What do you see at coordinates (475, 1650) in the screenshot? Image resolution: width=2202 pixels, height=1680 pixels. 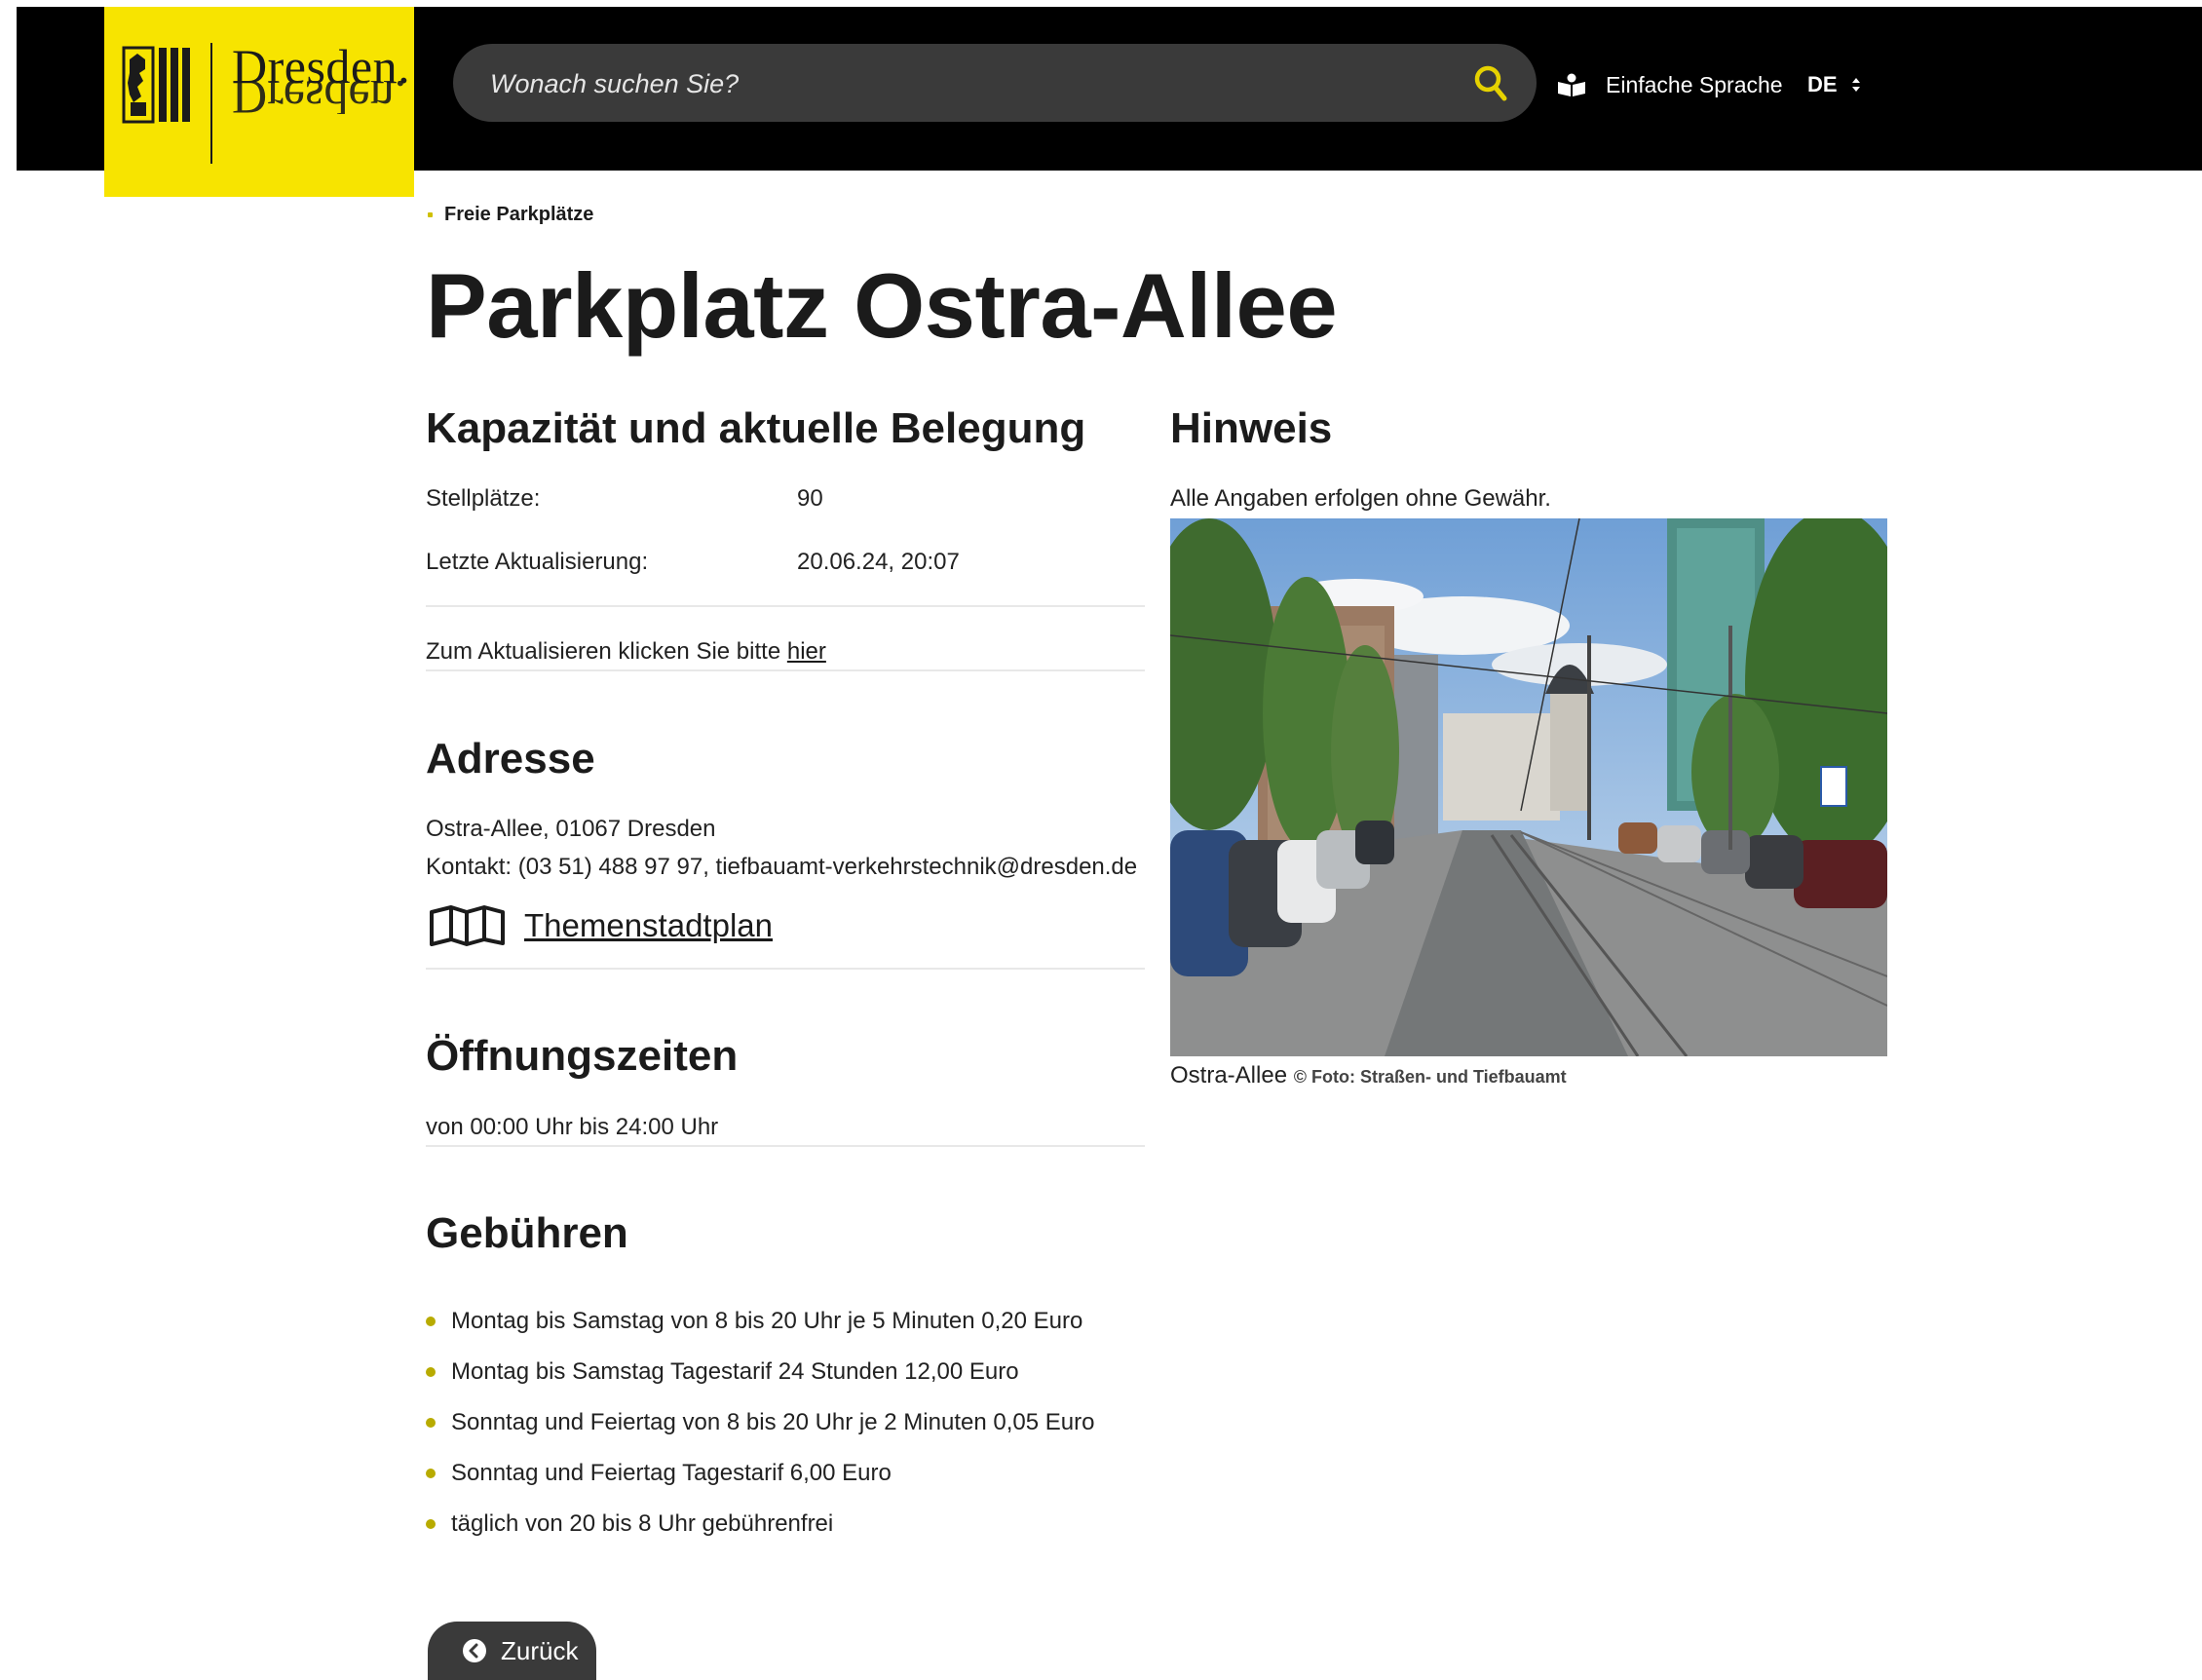 I see `chevron-left-circle-icon` at bounding box center [475, 1650].